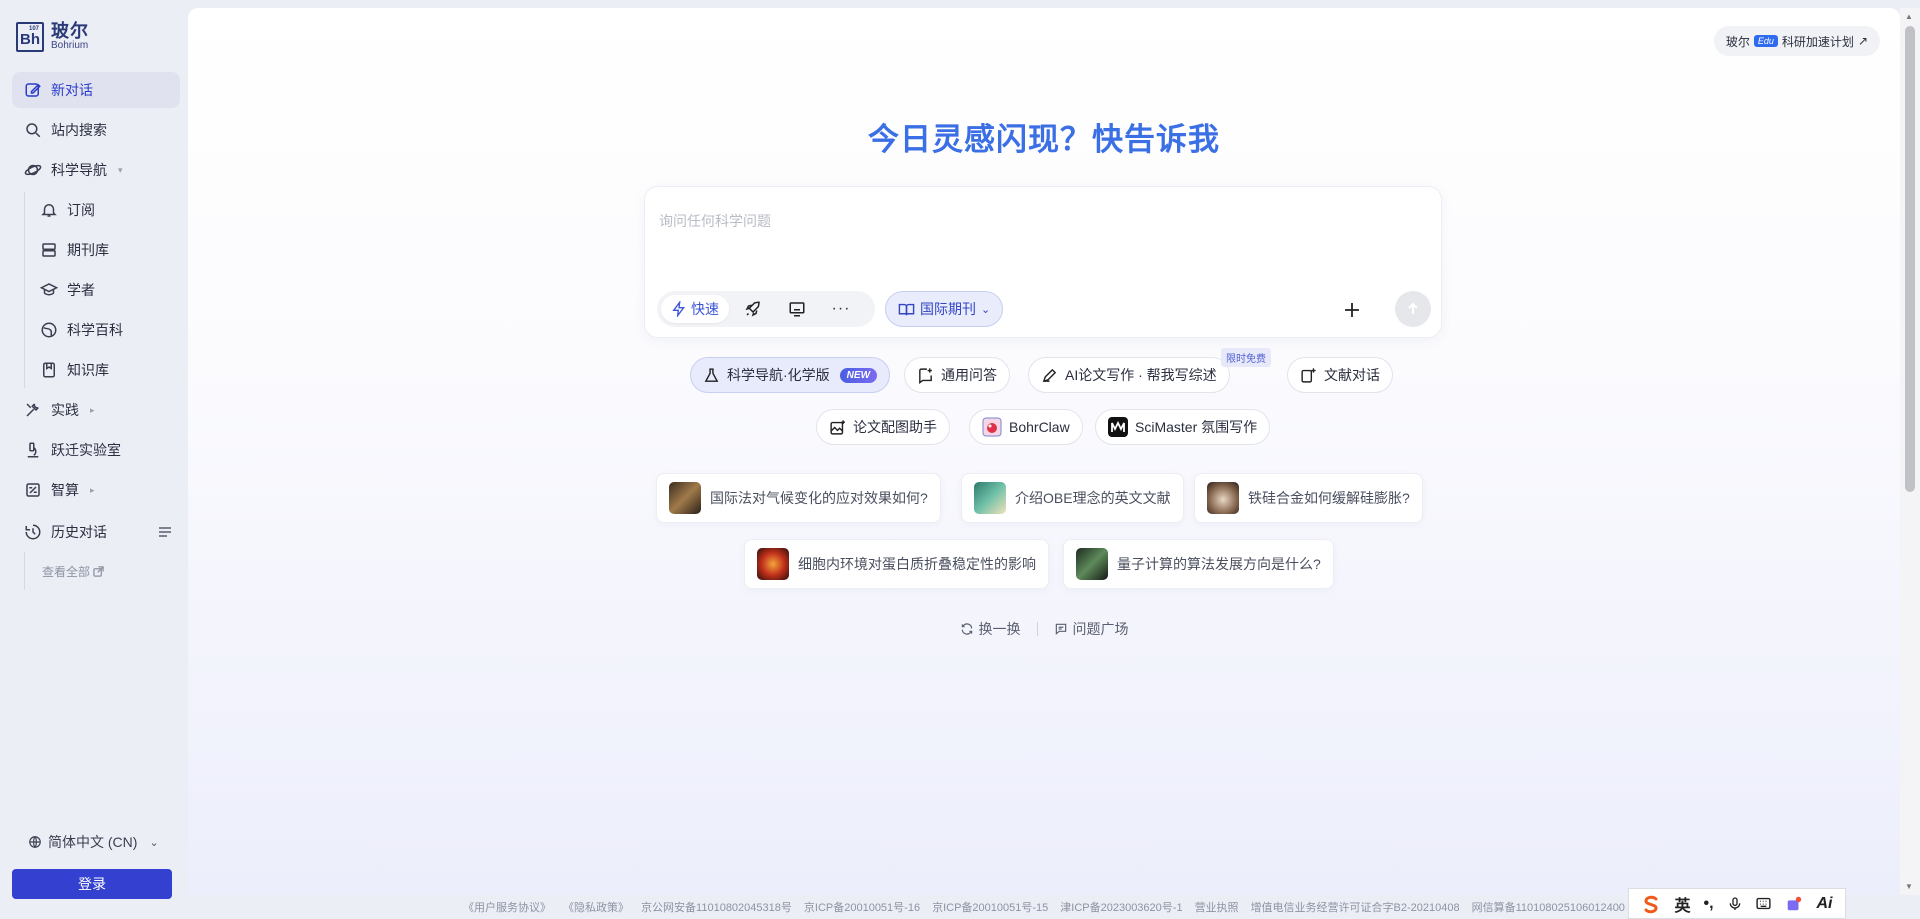 Image resolution: width=1920 pixels, height=919 pixels. What do you see at coordinates (49, 330) in the screenshot?
I see `globe-icon` at bounding box center [49, 330].